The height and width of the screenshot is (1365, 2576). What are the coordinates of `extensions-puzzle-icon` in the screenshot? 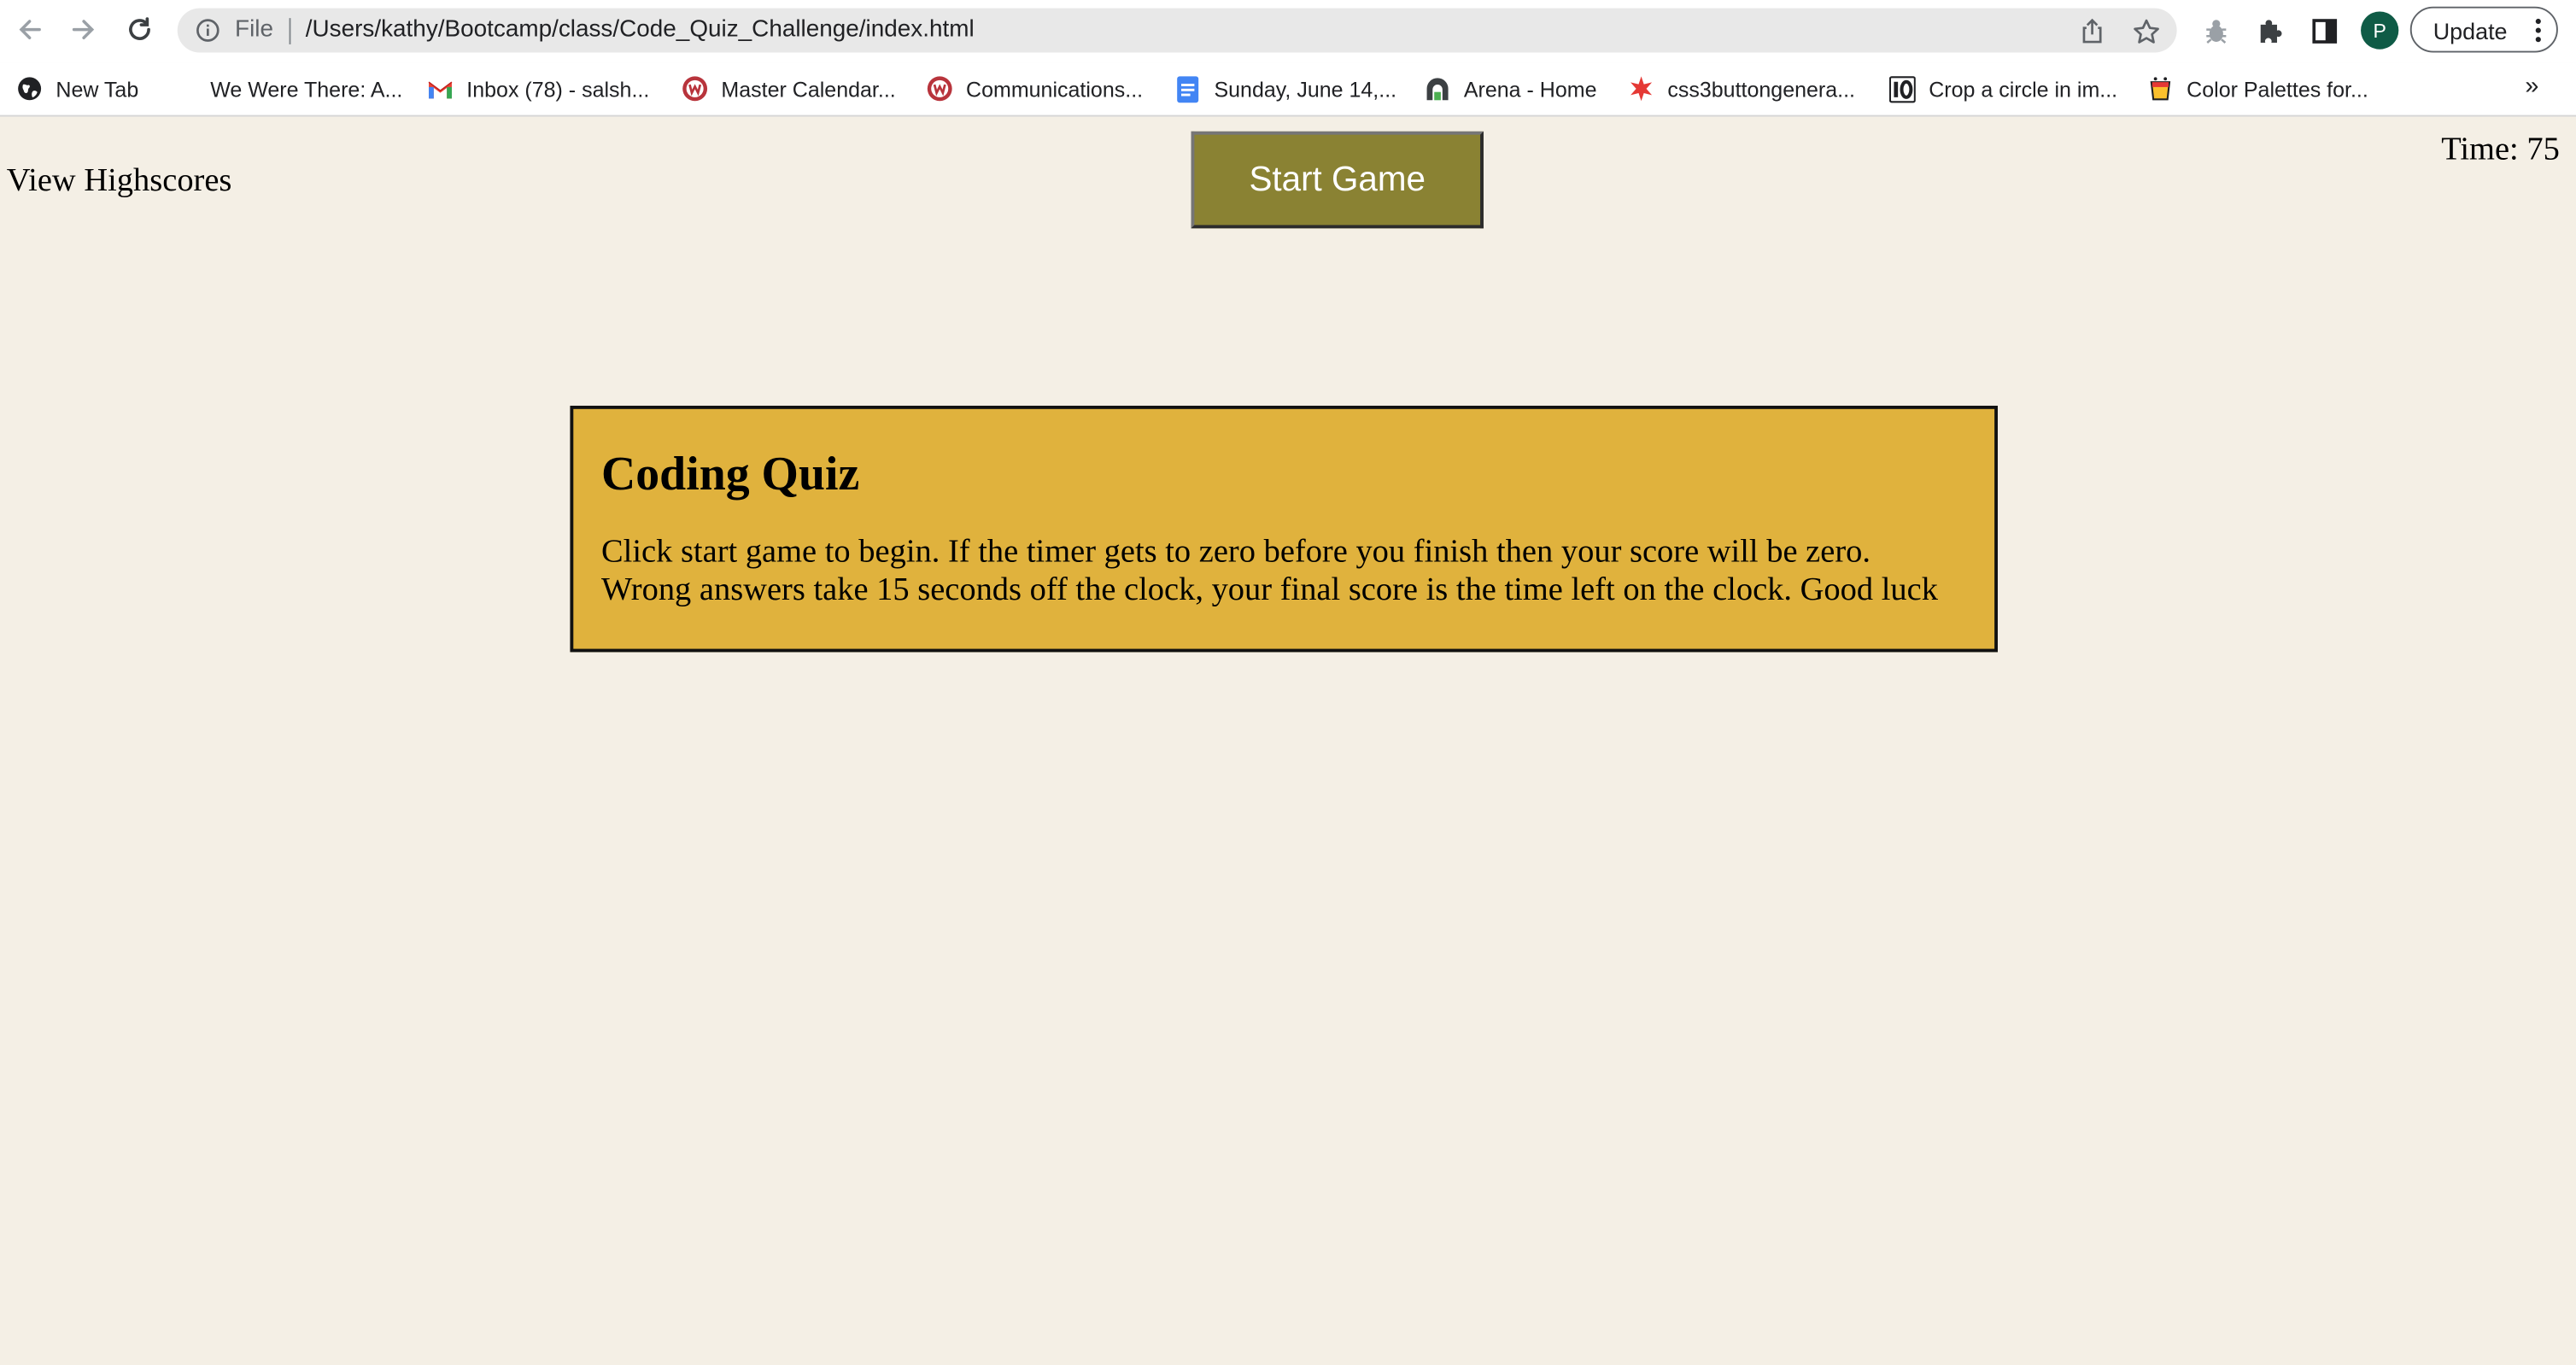 It's located at (2270, 31).